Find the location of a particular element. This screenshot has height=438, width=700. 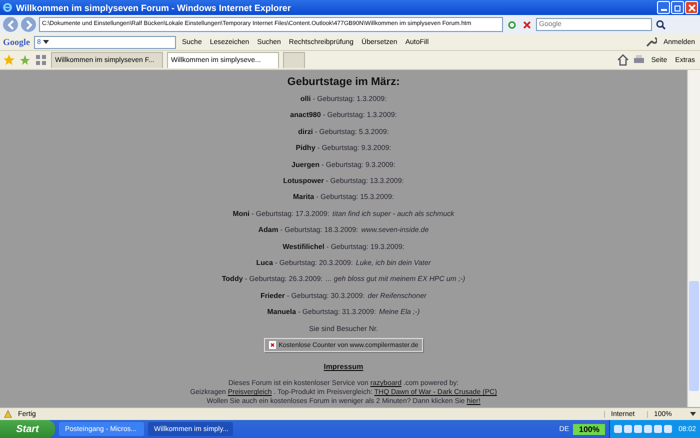

minimize-icon is located at coordinates (663, 10).